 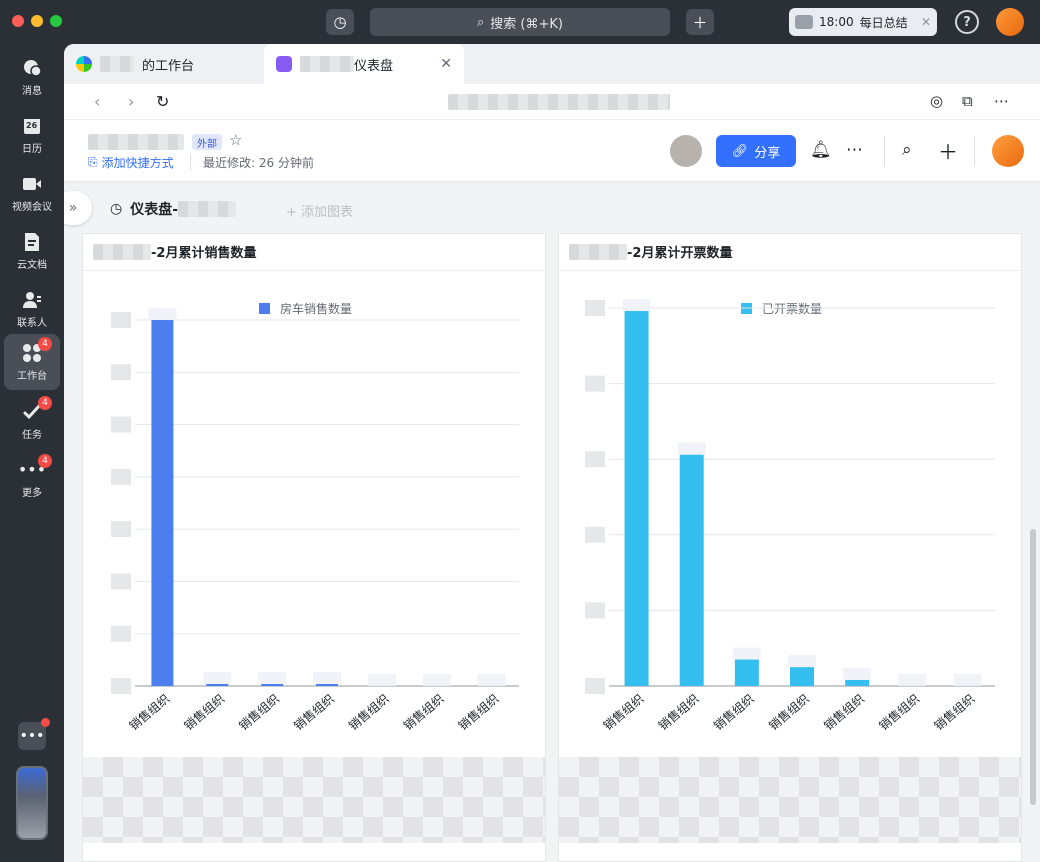 I want to click on compass-icon: ◎, so click(x=936, y=101).